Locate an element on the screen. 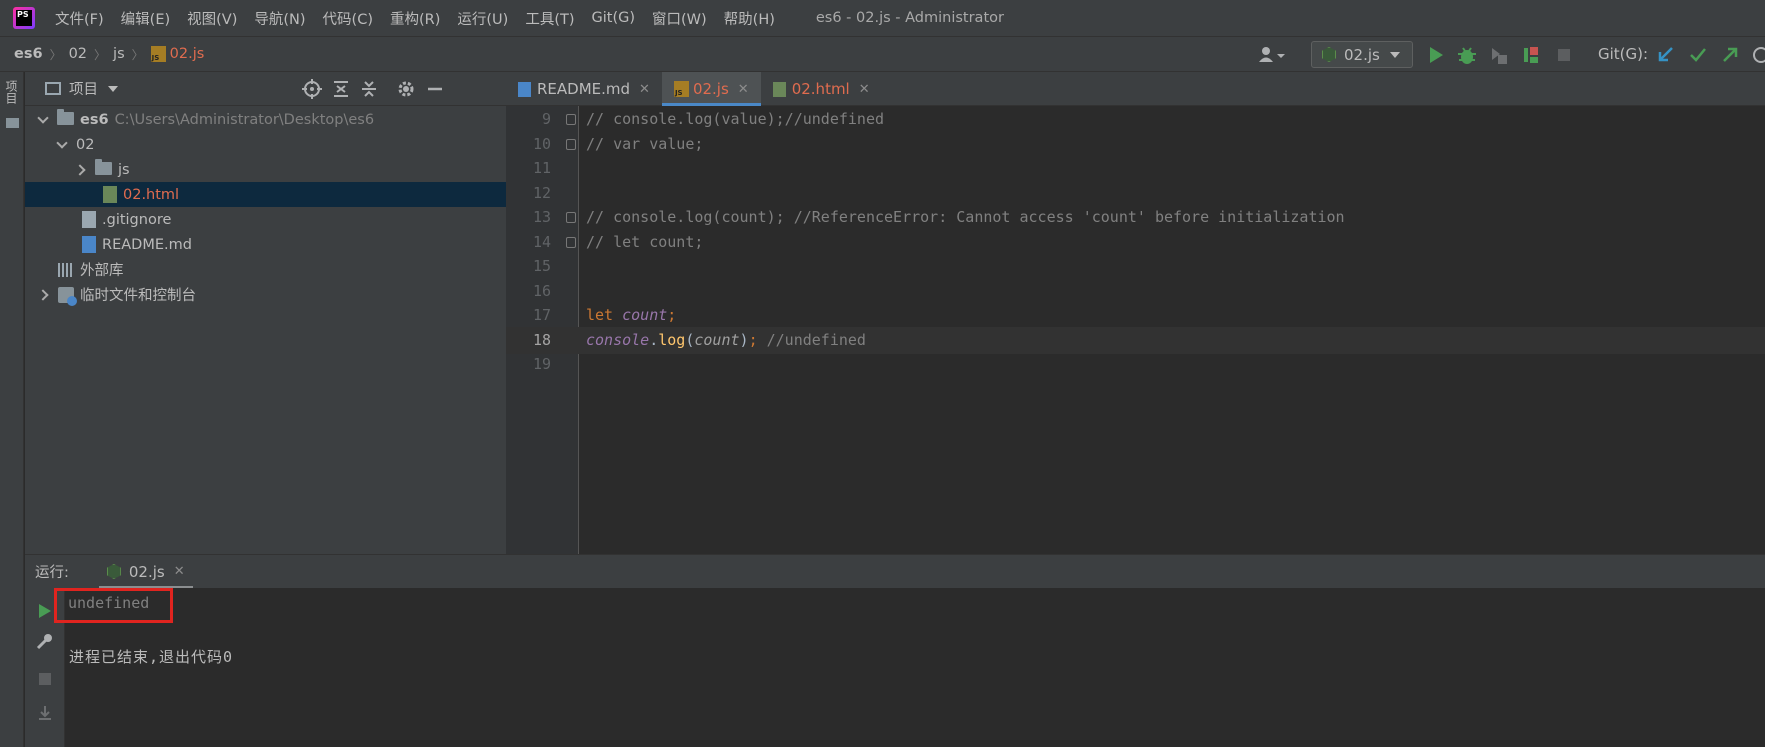  menu-git: Git(G) is located at coordinates (614, 18).